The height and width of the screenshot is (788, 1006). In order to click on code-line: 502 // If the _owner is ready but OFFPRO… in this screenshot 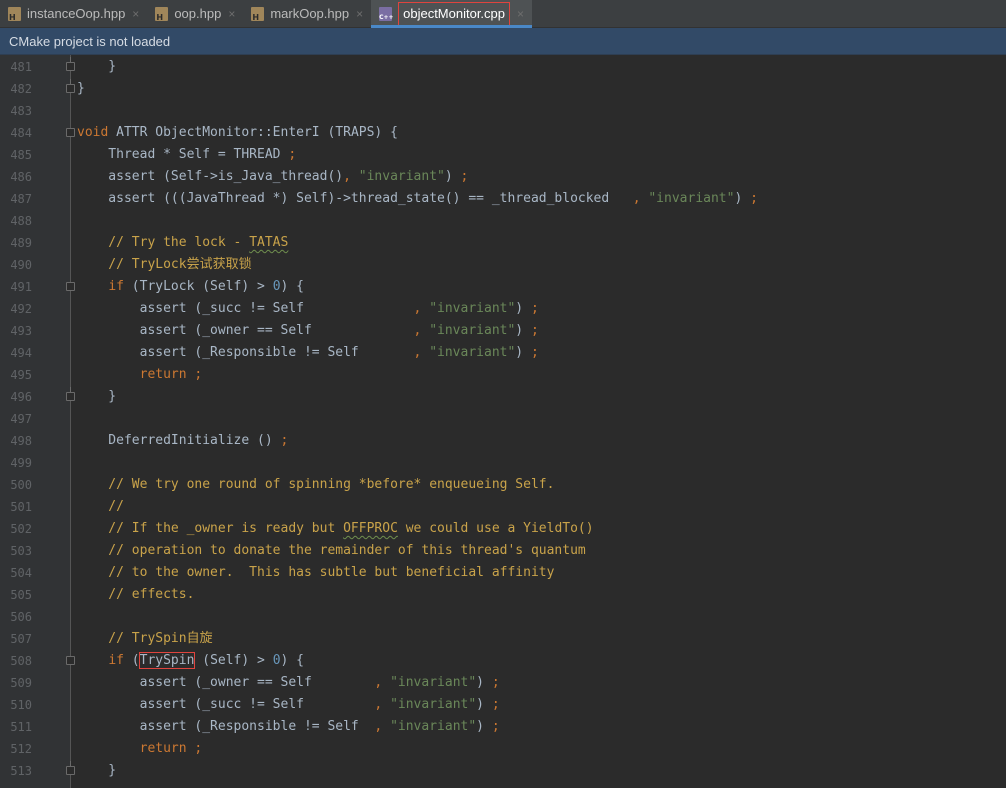, I will do `click(503, 529)`.